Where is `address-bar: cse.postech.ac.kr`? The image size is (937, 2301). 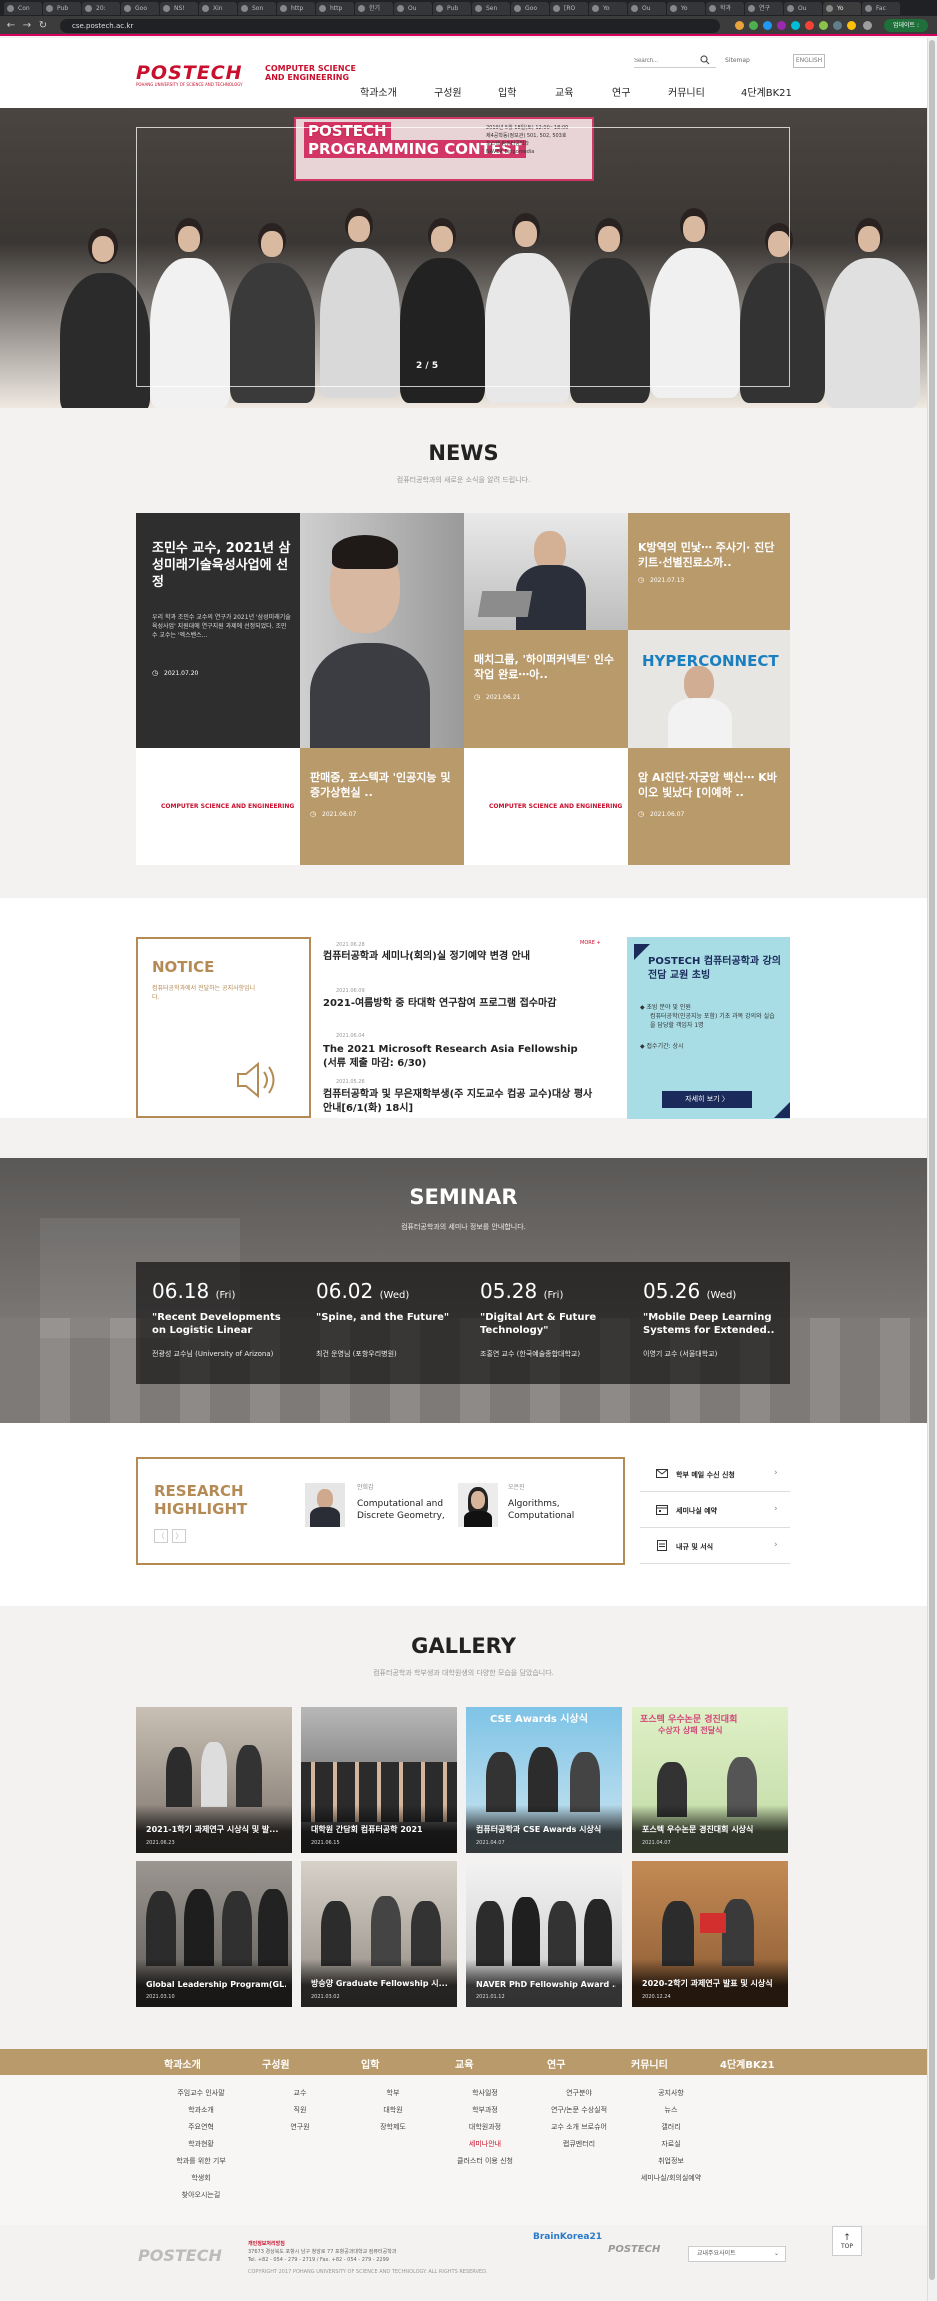 address-bar: cse.postech.ac.kr is located at coordinates (390, 26).